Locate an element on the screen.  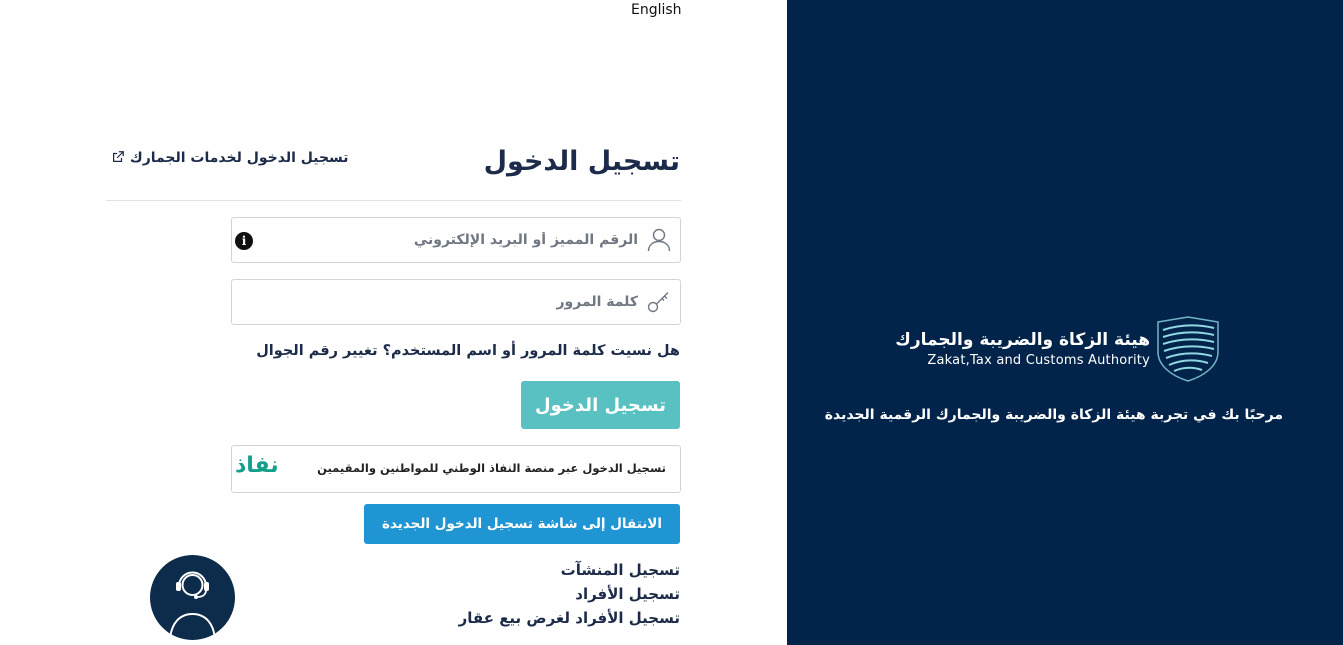
new-login-screen-button: الانتقال إلى شاشة تسجيل الدخول الجديدة is located at coordinates (522, 524).